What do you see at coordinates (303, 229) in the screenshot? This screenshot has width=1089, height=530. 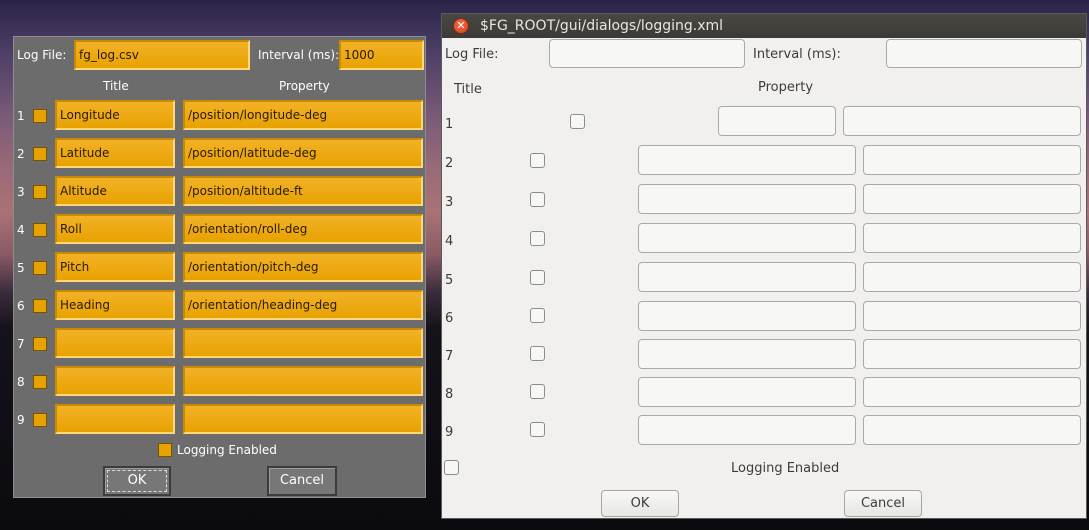 I see `row-property-input: /orientation/roll-deg` at bounding box center [303, 229].